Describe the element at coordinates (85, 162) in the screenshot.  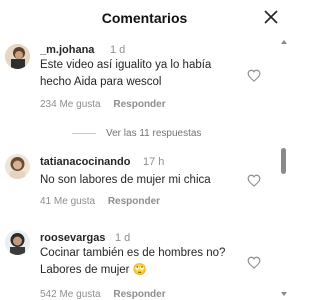
I see `comment-username: tatianacocinando` at that location.